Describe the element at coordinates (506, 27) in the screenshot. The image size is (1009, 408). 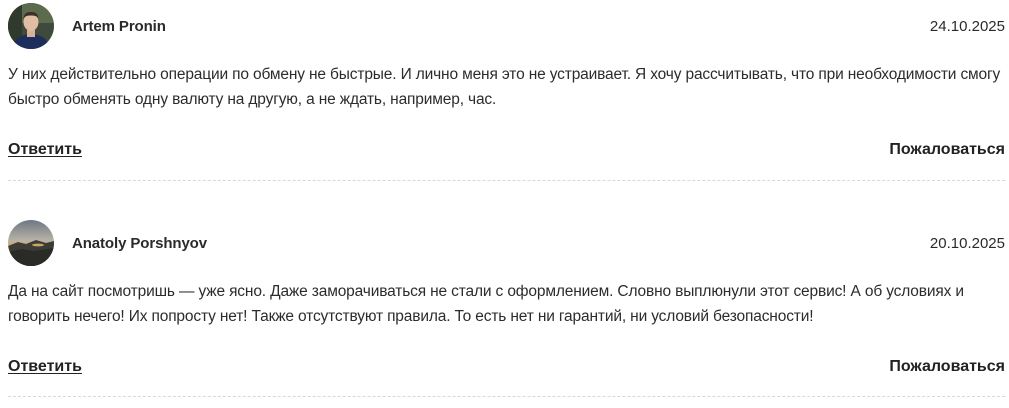
I see `comment-header: Artem Pronin 24.10.2025` at that location.